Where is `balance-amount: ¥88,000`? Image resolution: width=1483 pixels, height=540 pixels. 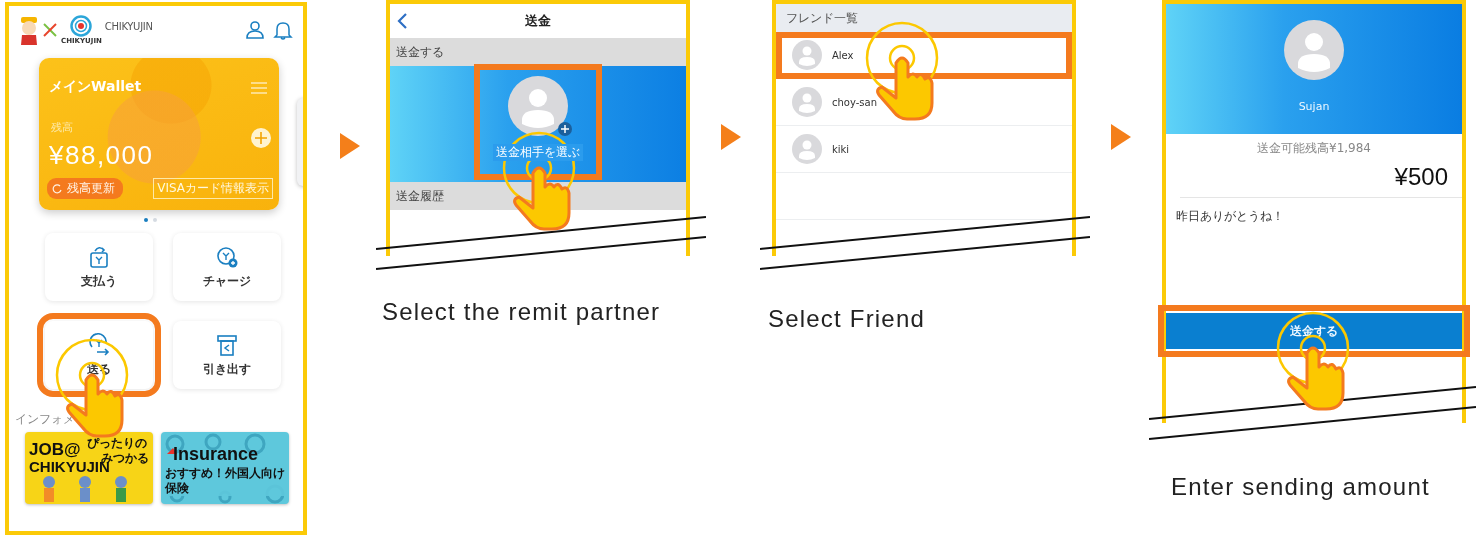
balance-amount: ¥88,000 is located at coordinates (101, 155).